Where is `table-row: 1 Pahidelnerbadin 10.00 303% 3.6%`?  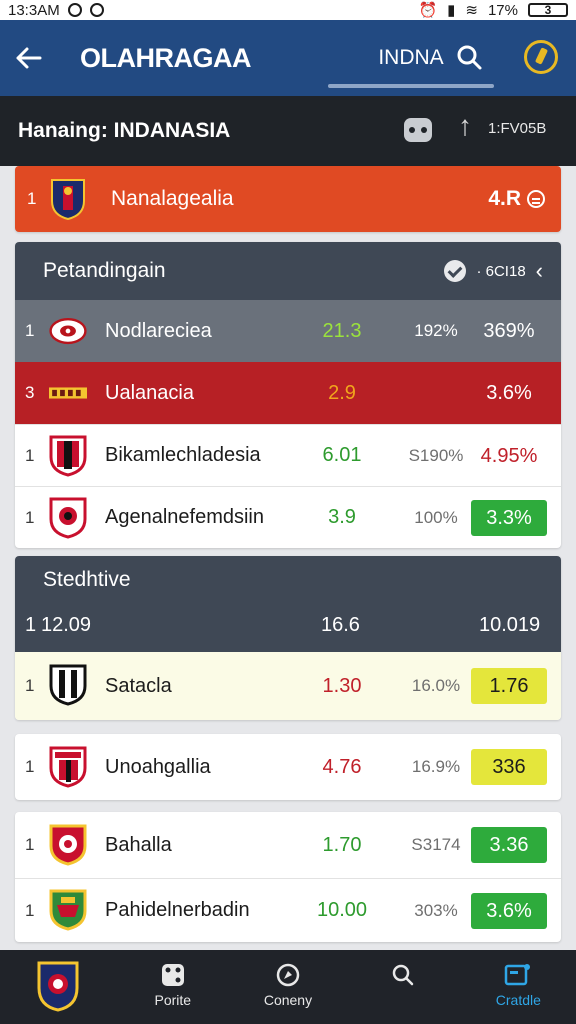 table-row: 1 Pahidelnerbadin 10.00 303% 3.6% is located at coordinates (288, 910).